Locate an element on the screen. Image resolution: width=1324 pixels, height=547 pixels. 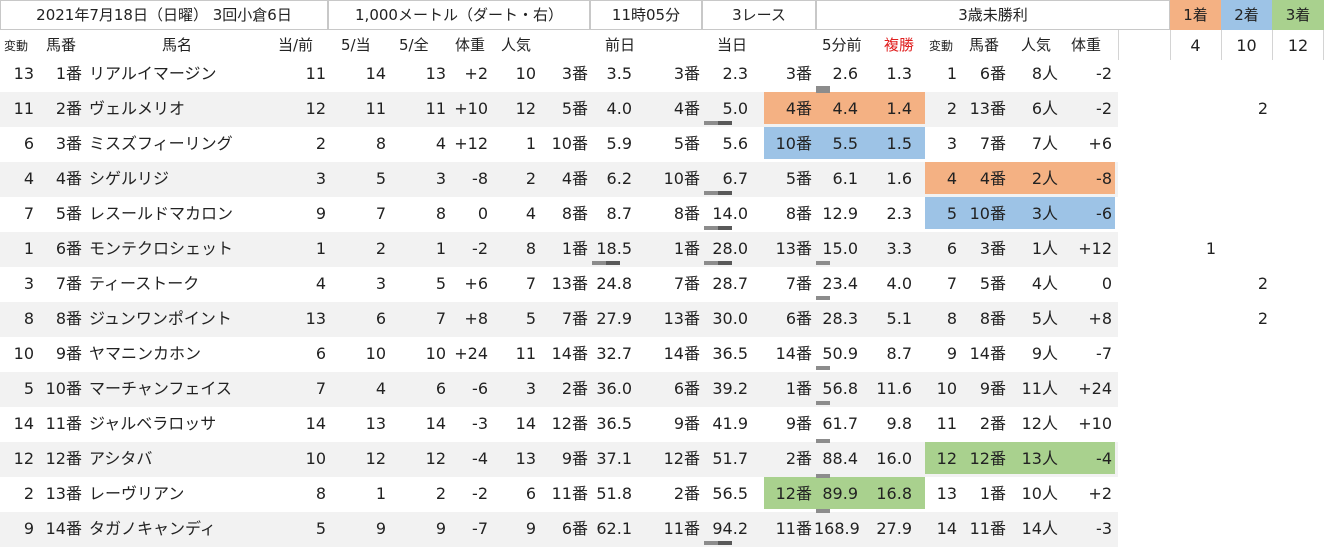
toujitsu-ban-cell: 14番 is located at coordinates (675, 354).